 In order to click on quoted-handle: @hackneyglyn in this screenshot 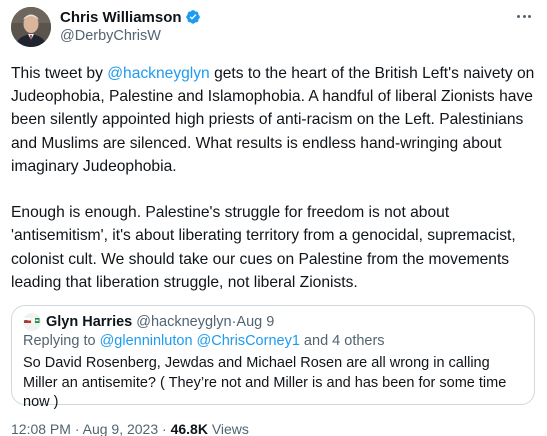, I will do `click(183, 322)`.